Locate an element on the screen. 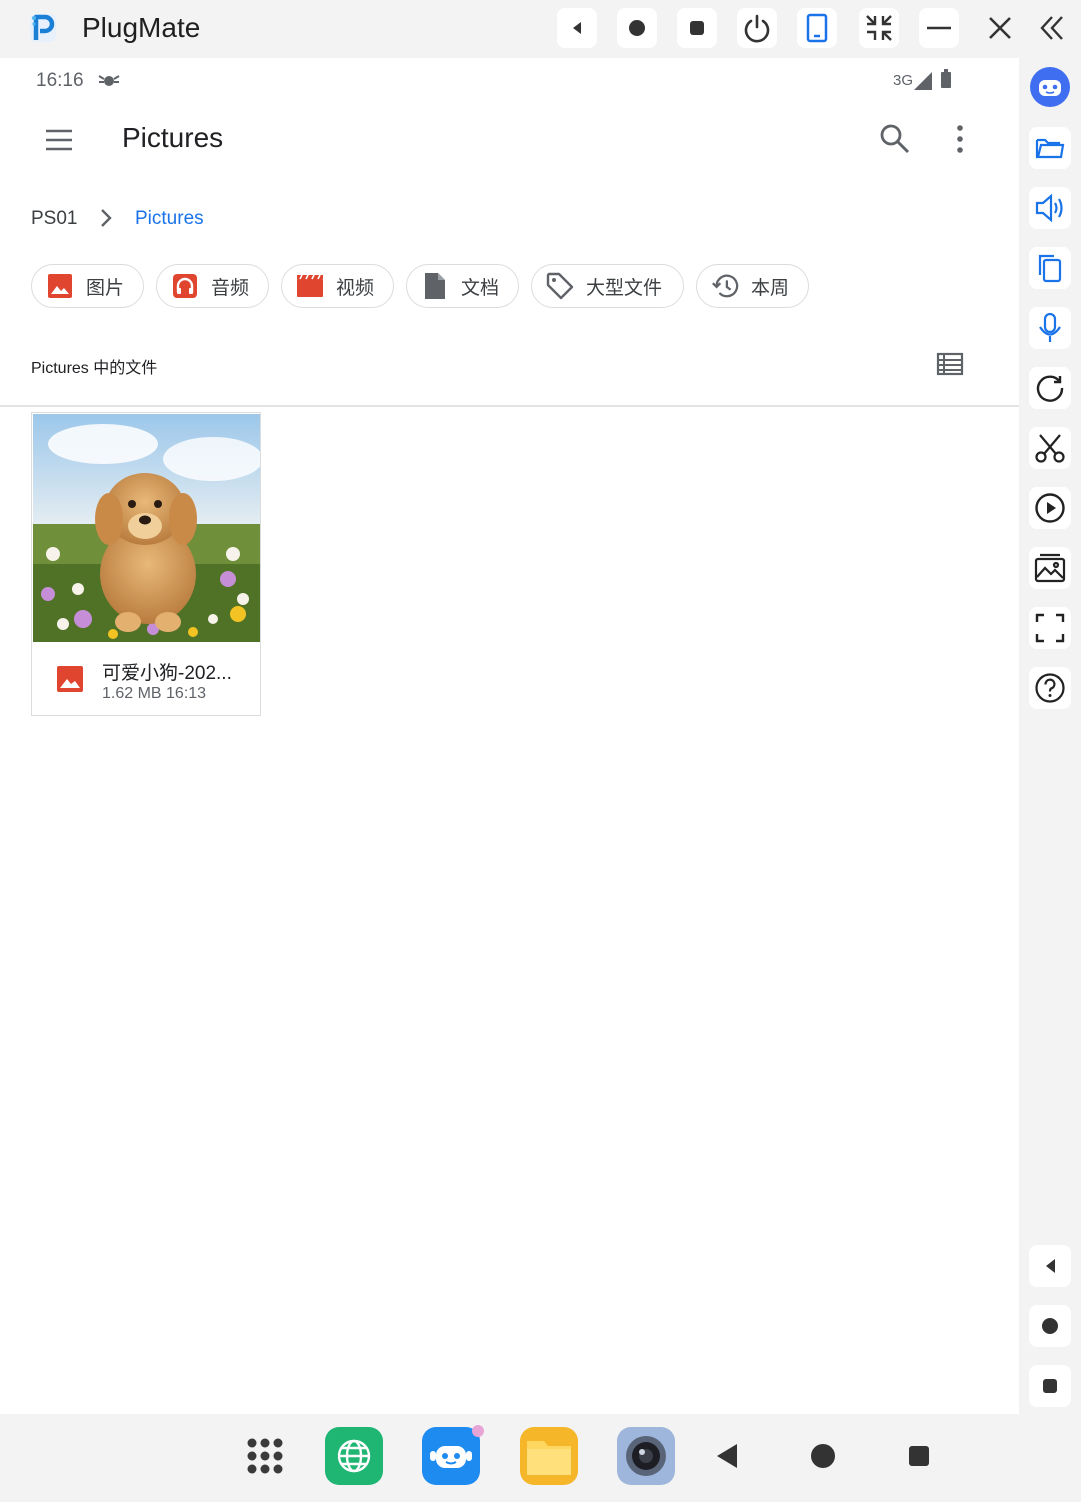  sidebar-recents-button is located at coordinates (1050, 1386).